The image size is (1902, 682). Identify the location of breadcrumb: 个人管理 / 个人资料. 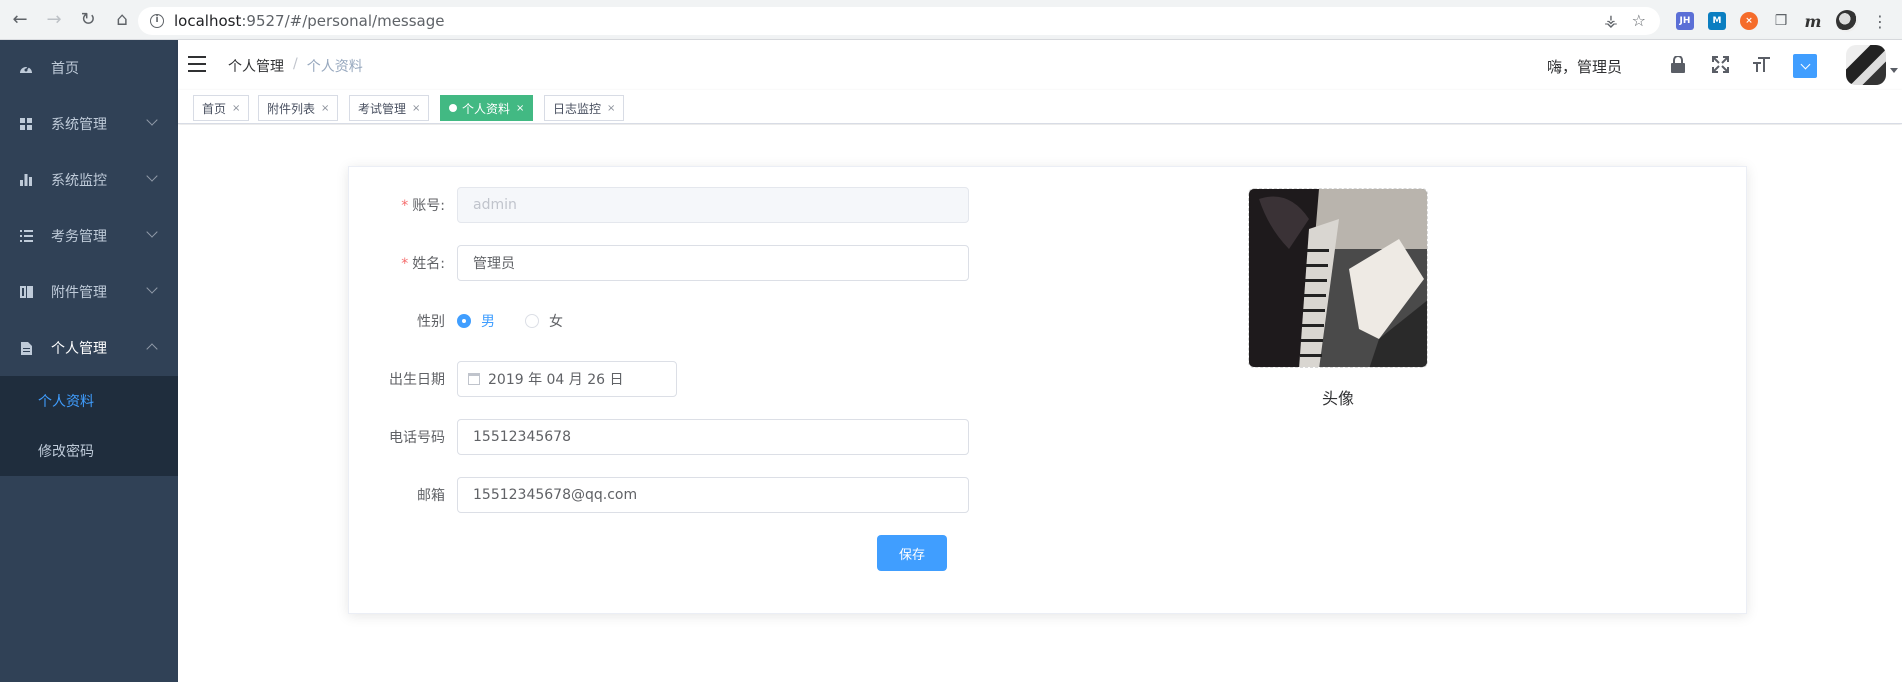
(295, 66).